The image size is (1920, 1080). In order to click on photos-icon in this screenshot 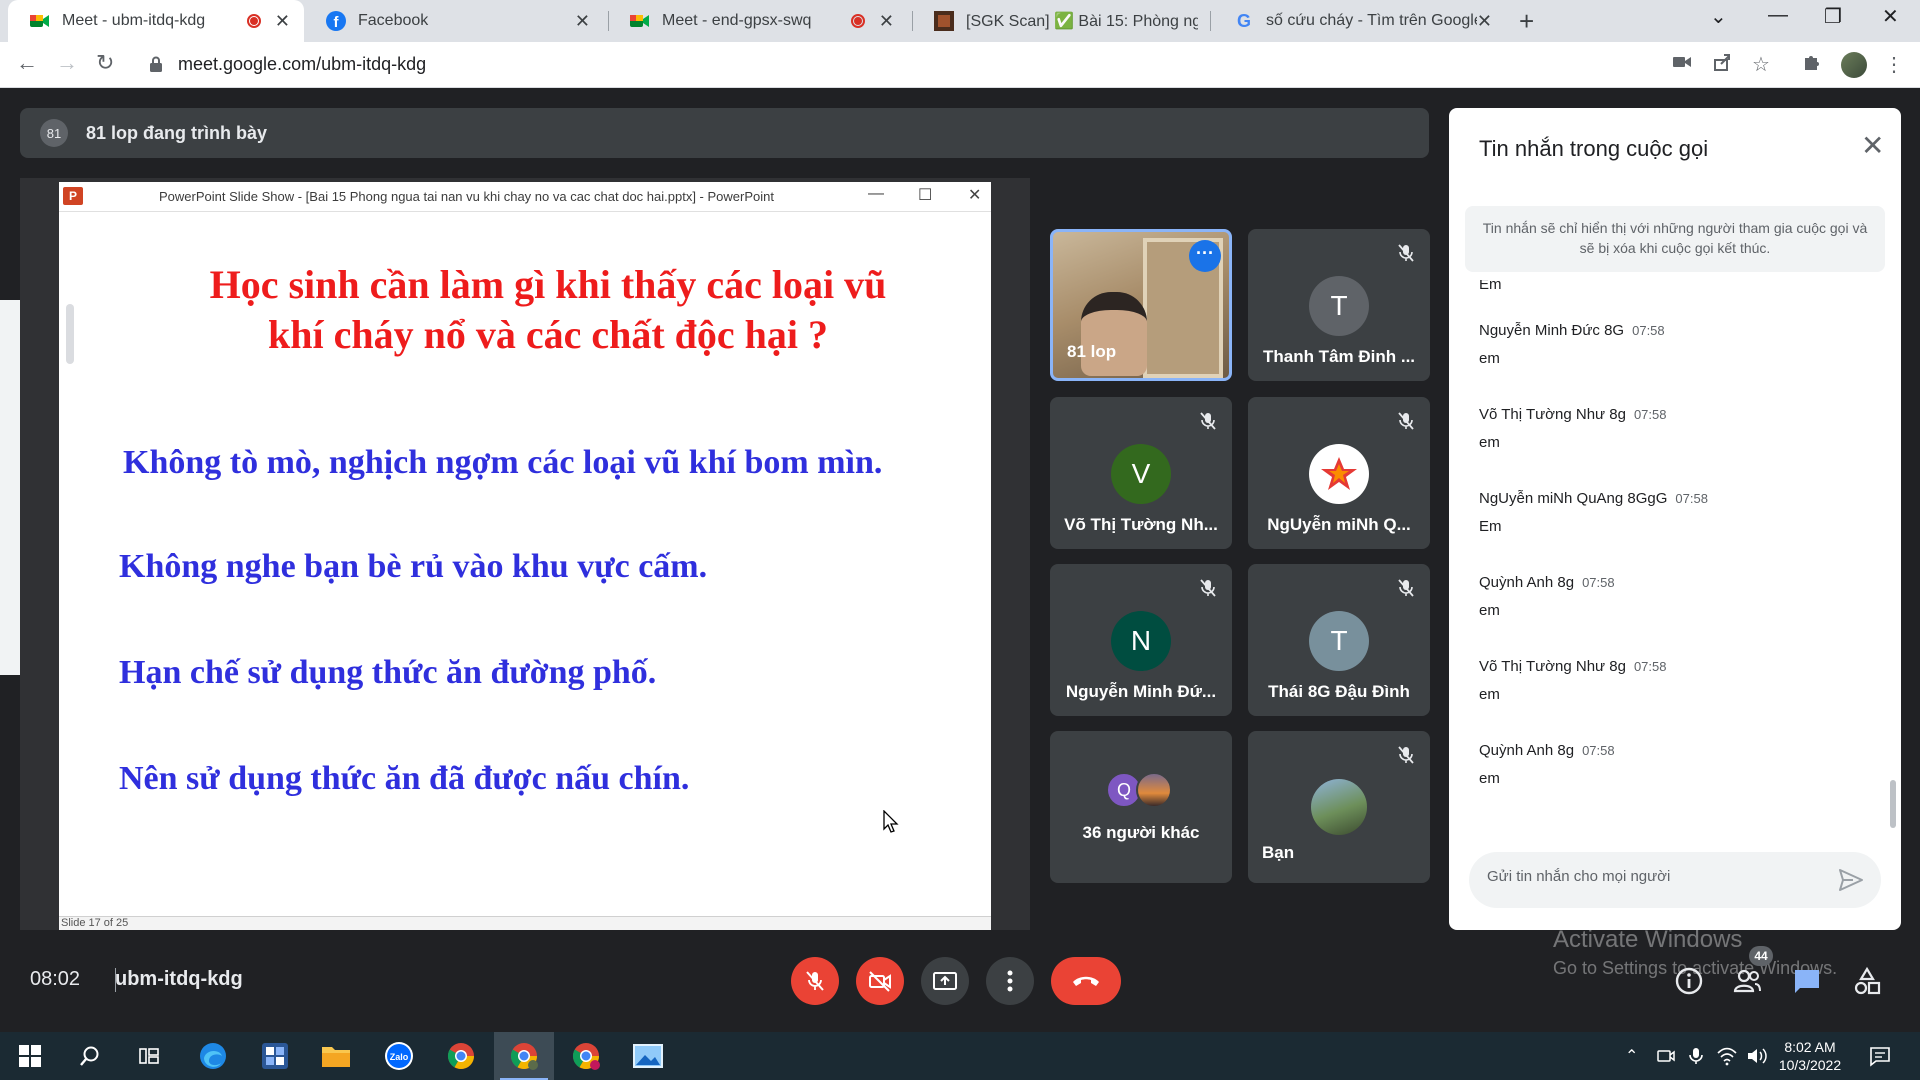, I will do `click(648, 1056)`.